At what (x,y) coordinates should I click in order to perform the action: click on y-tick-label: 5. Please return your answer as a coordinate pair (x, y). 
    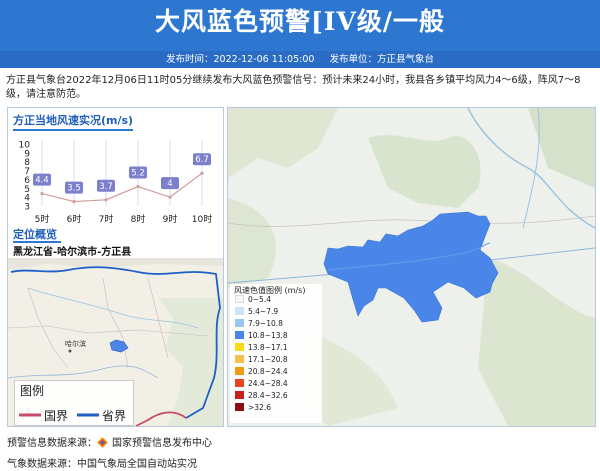
    Looking at the image, I should click on (27, 190).